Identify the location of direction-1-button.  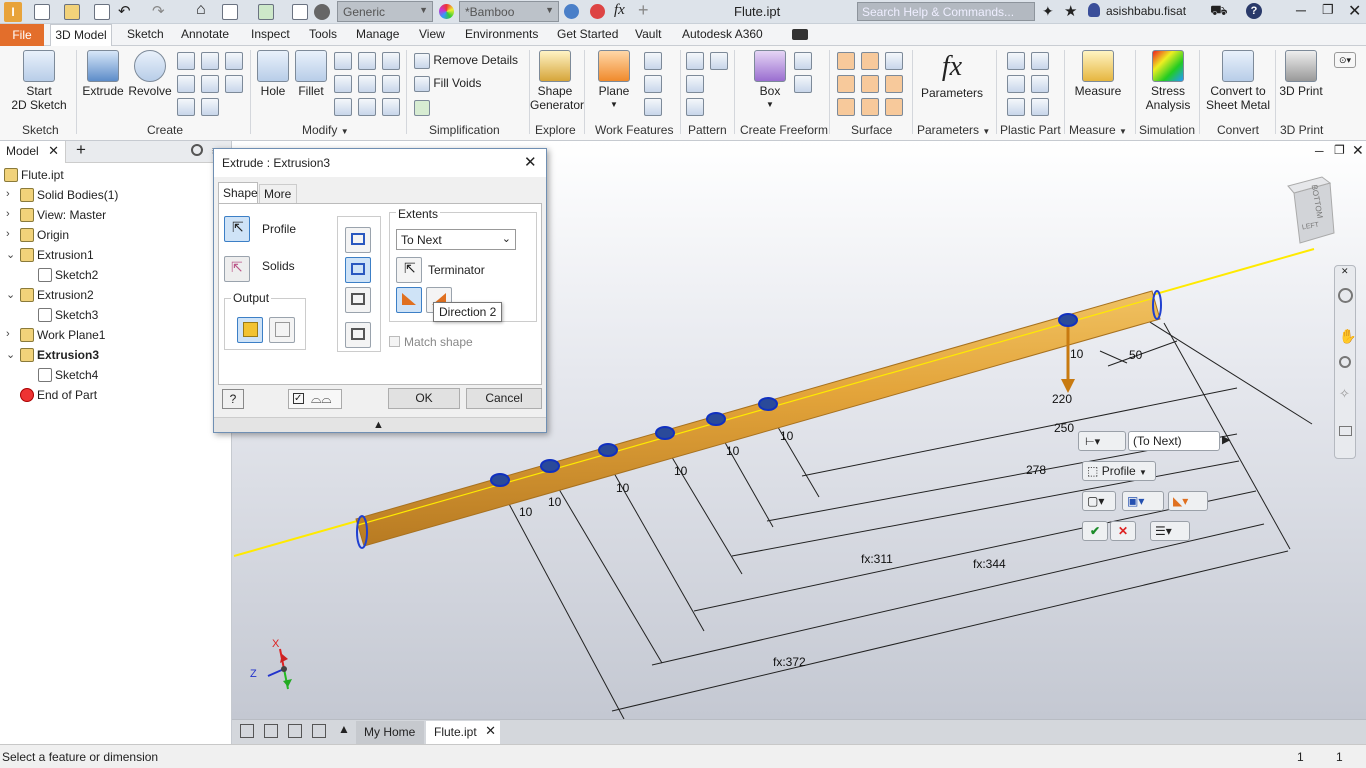
(409, 300).